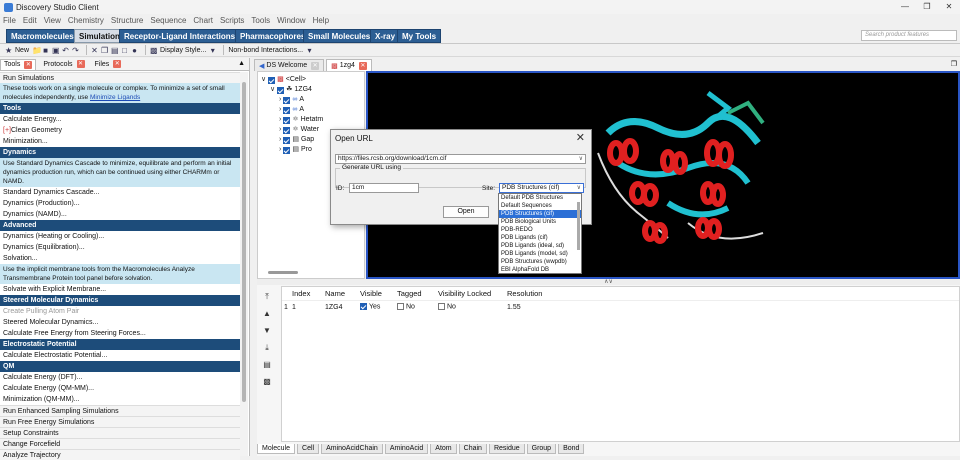 The image size is (960, 460). Describe the element at coordinates (120, 410) in the screenshot. I see `section-enhanced-sampling: Run Enhanced Sampling Simulations` at that location.